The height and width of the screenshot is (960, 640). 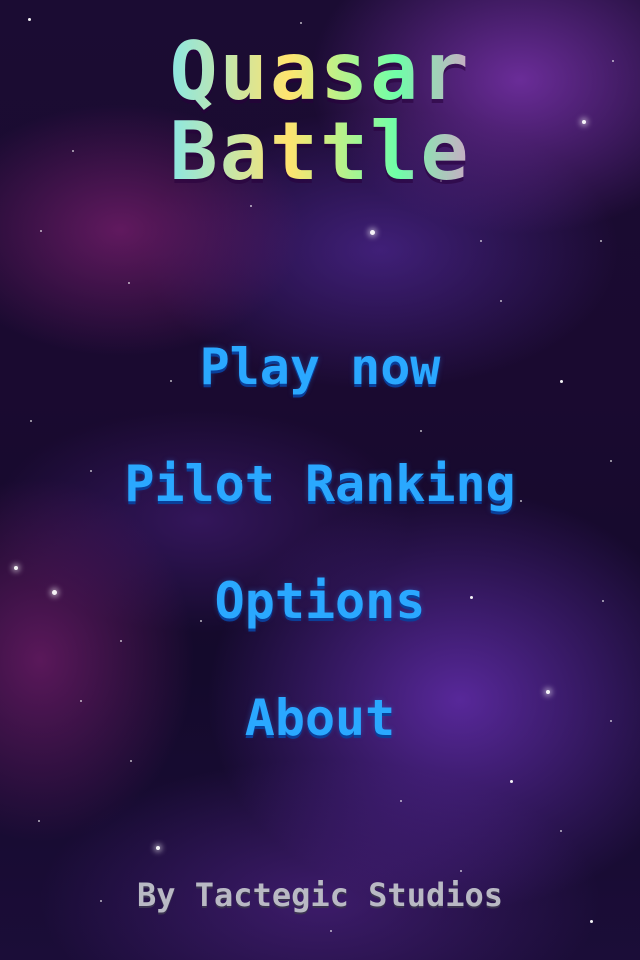 I want to click on about-button: About, so click(x=320, y=717).